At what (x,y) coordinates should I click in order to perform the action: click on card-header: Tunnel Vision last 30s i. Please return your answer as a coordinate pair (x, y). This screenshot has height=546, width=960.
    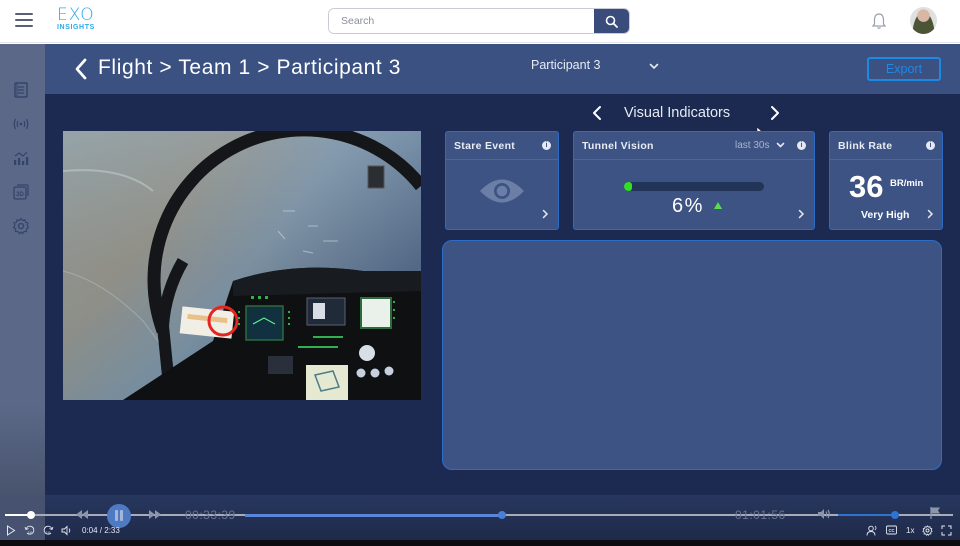
    Looking at the image, I should click on (694, 146).